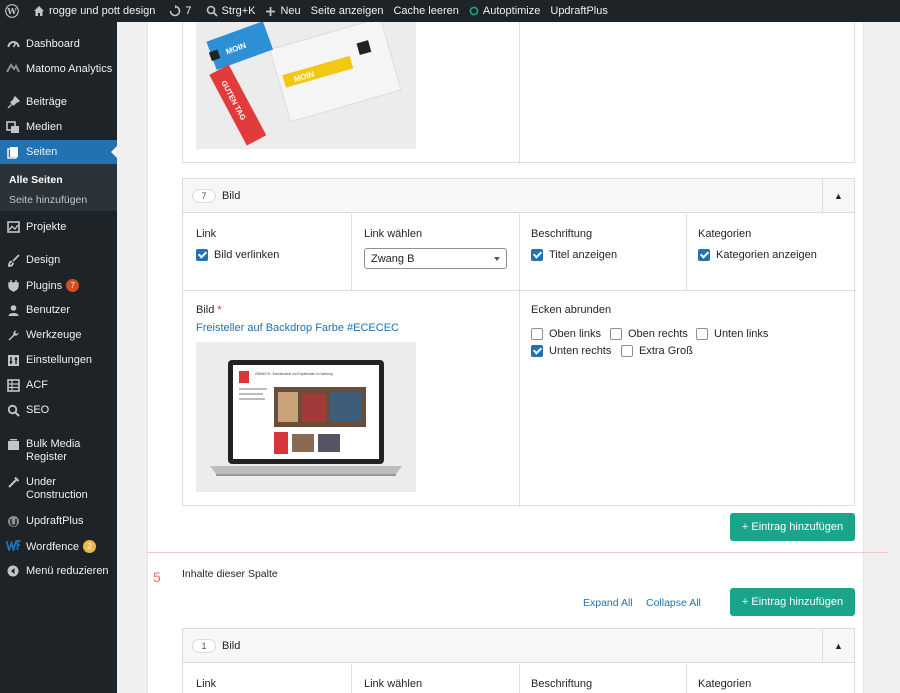 Image resolution: width=900 pixels, height=693 pixels. I want to click on corner-top-right-checkbox: Oben rechts, so click(649, 334).